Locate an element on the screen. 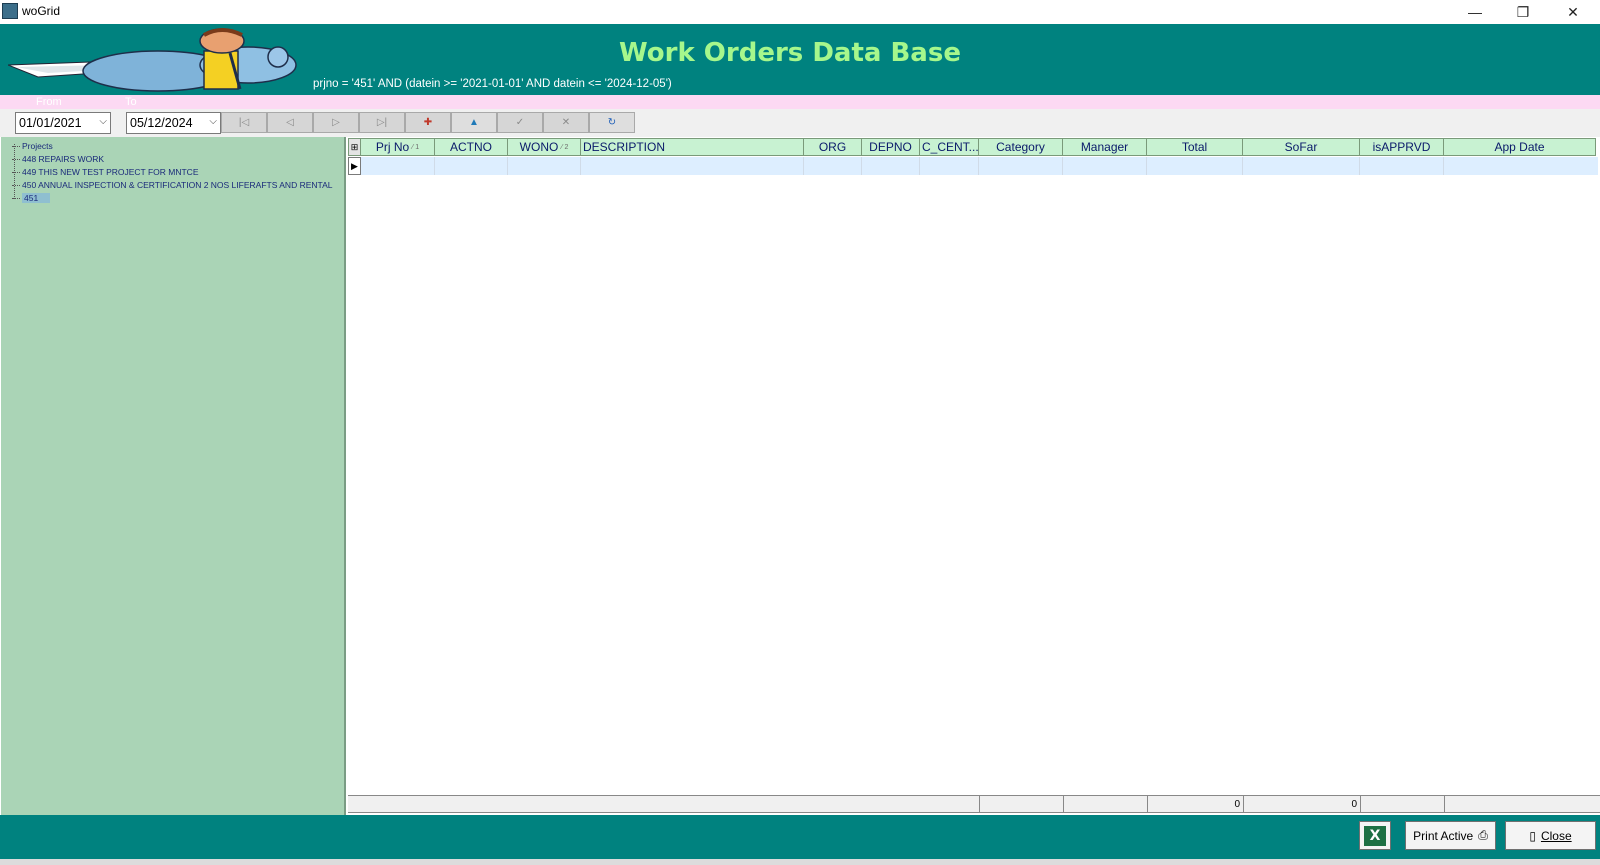  triangle-up-icon: ▲ is located at coordinates (474, 122).